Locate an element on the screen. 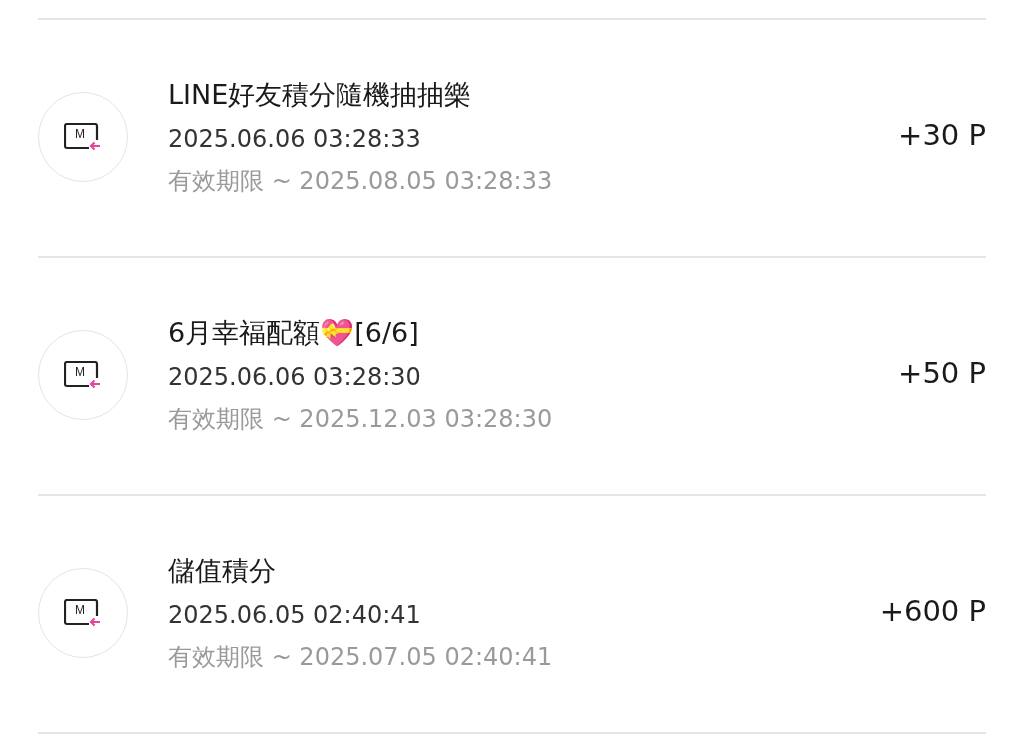  expiry-date: 有效期限 ~ 2025.08.05 03:28:33 is located at coordinates (361, 181).